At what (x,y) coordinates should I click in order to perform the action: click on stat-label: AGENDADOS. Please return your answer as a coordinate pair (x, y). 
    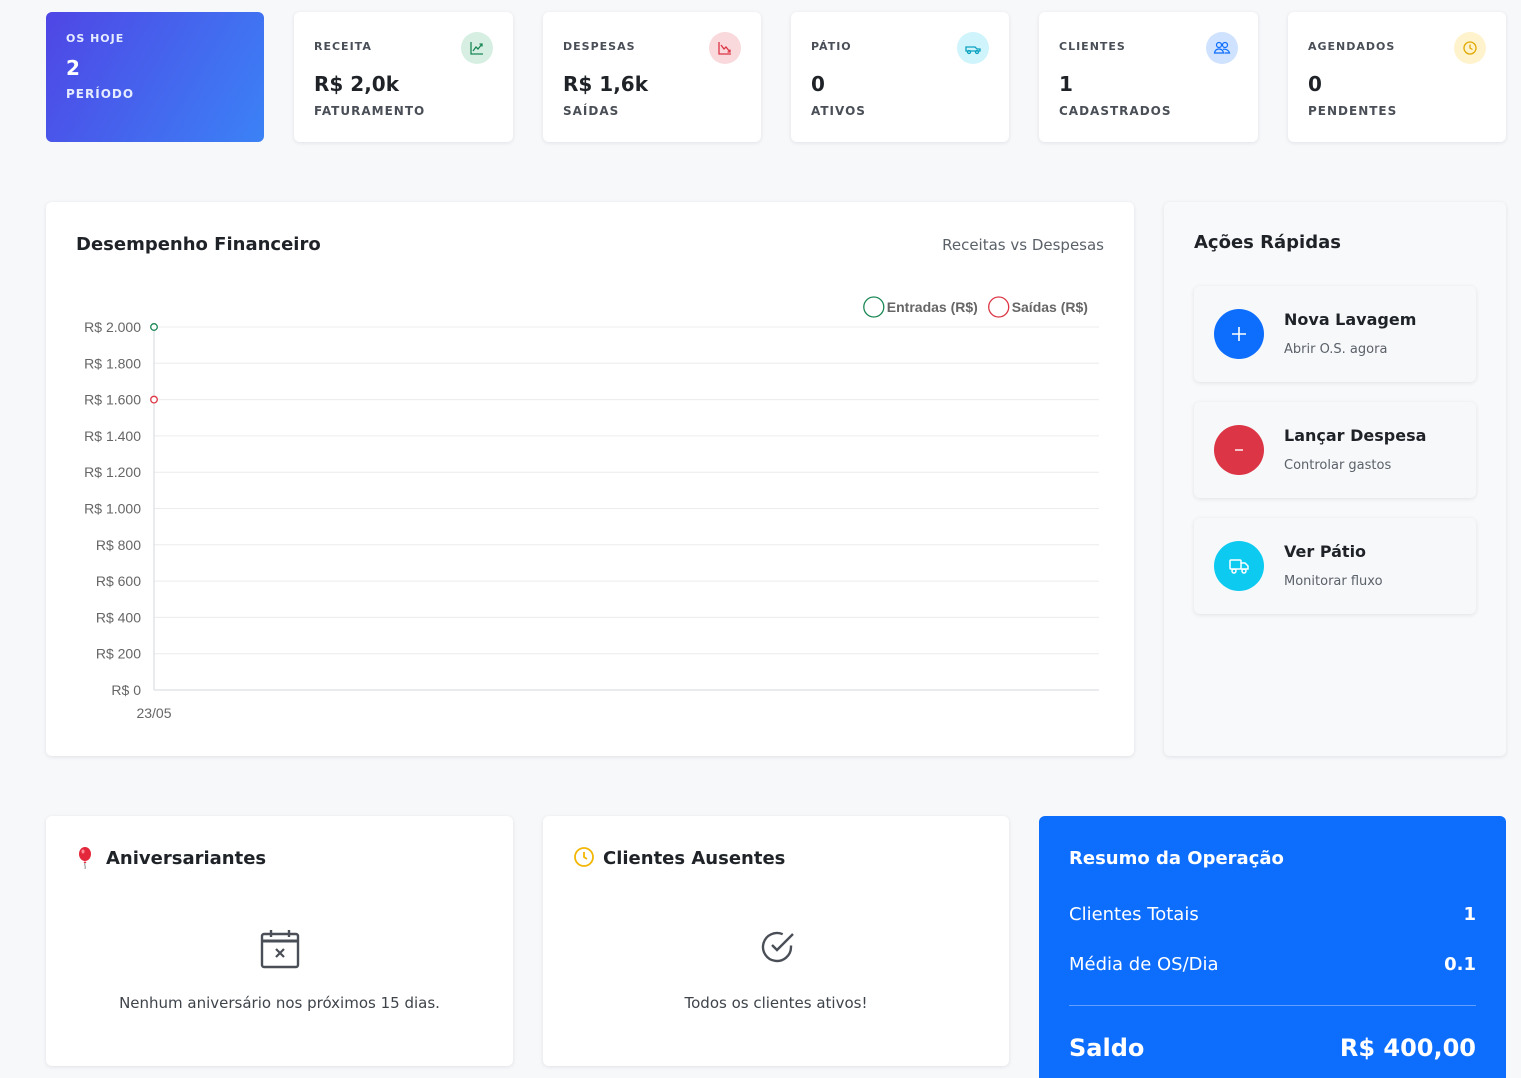
    Looking at the image, I should click on (1352, 46).